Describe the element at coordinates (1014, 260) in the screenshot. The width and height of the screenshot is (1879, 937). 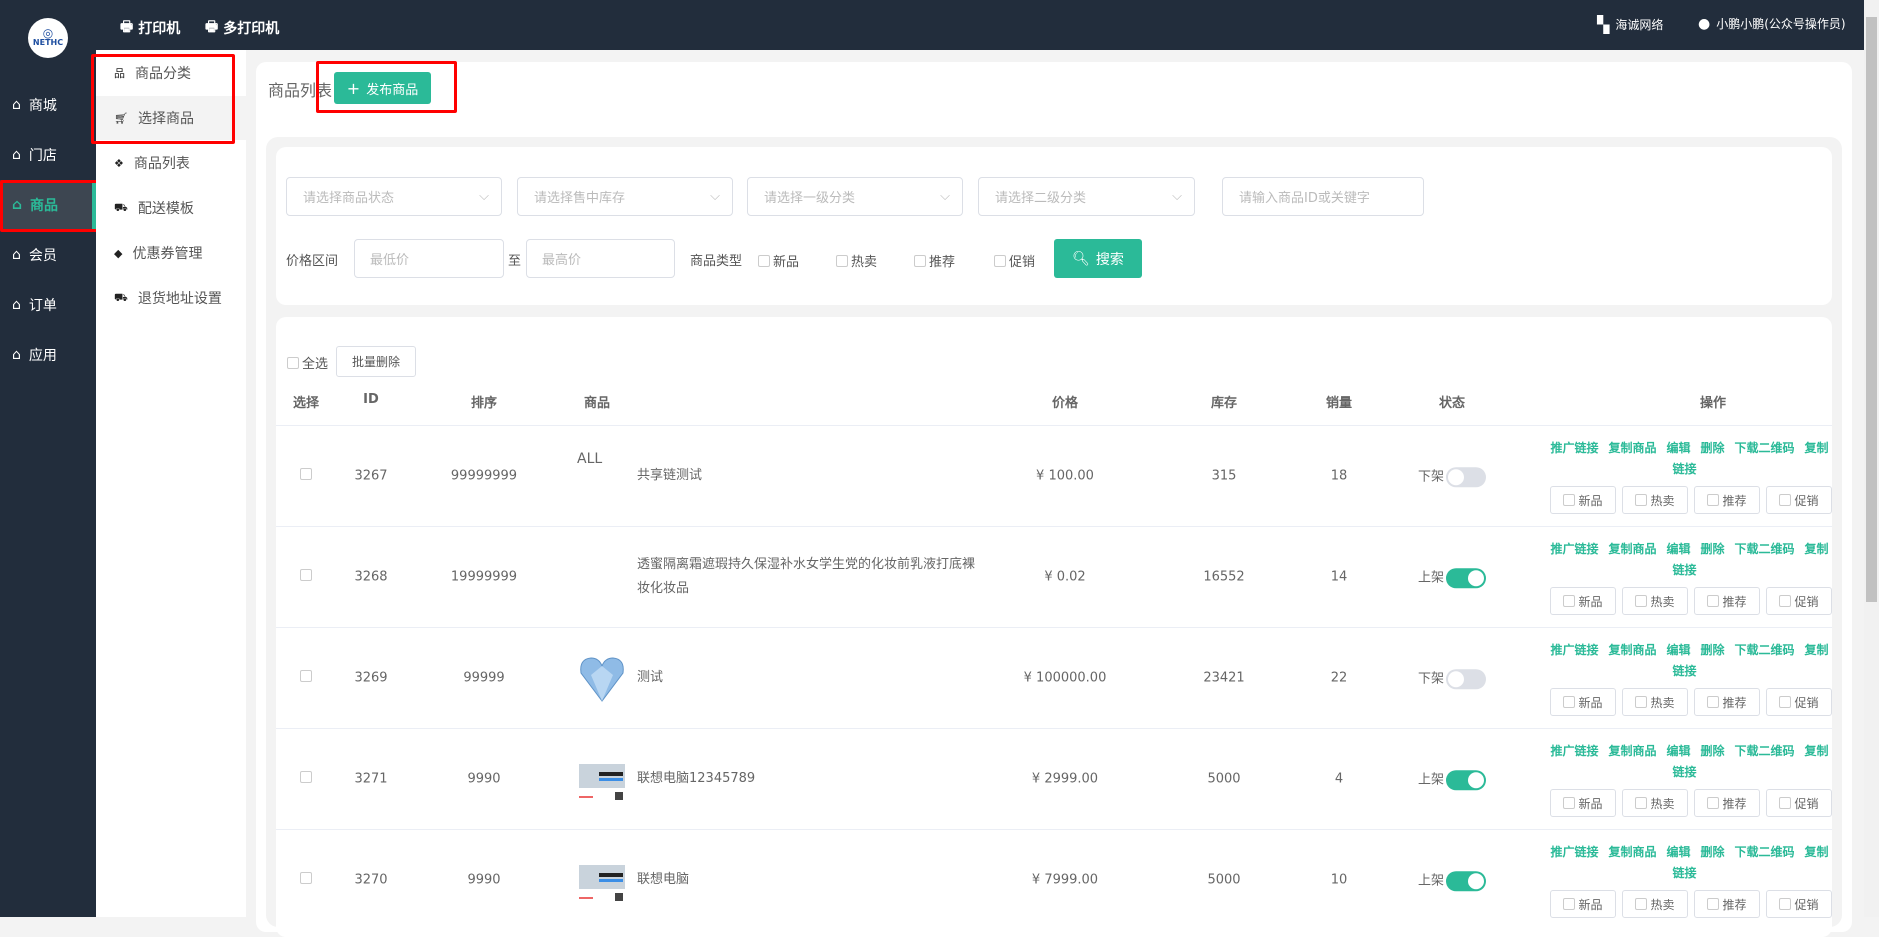
I see `type-checkbox: 促销` at that location.